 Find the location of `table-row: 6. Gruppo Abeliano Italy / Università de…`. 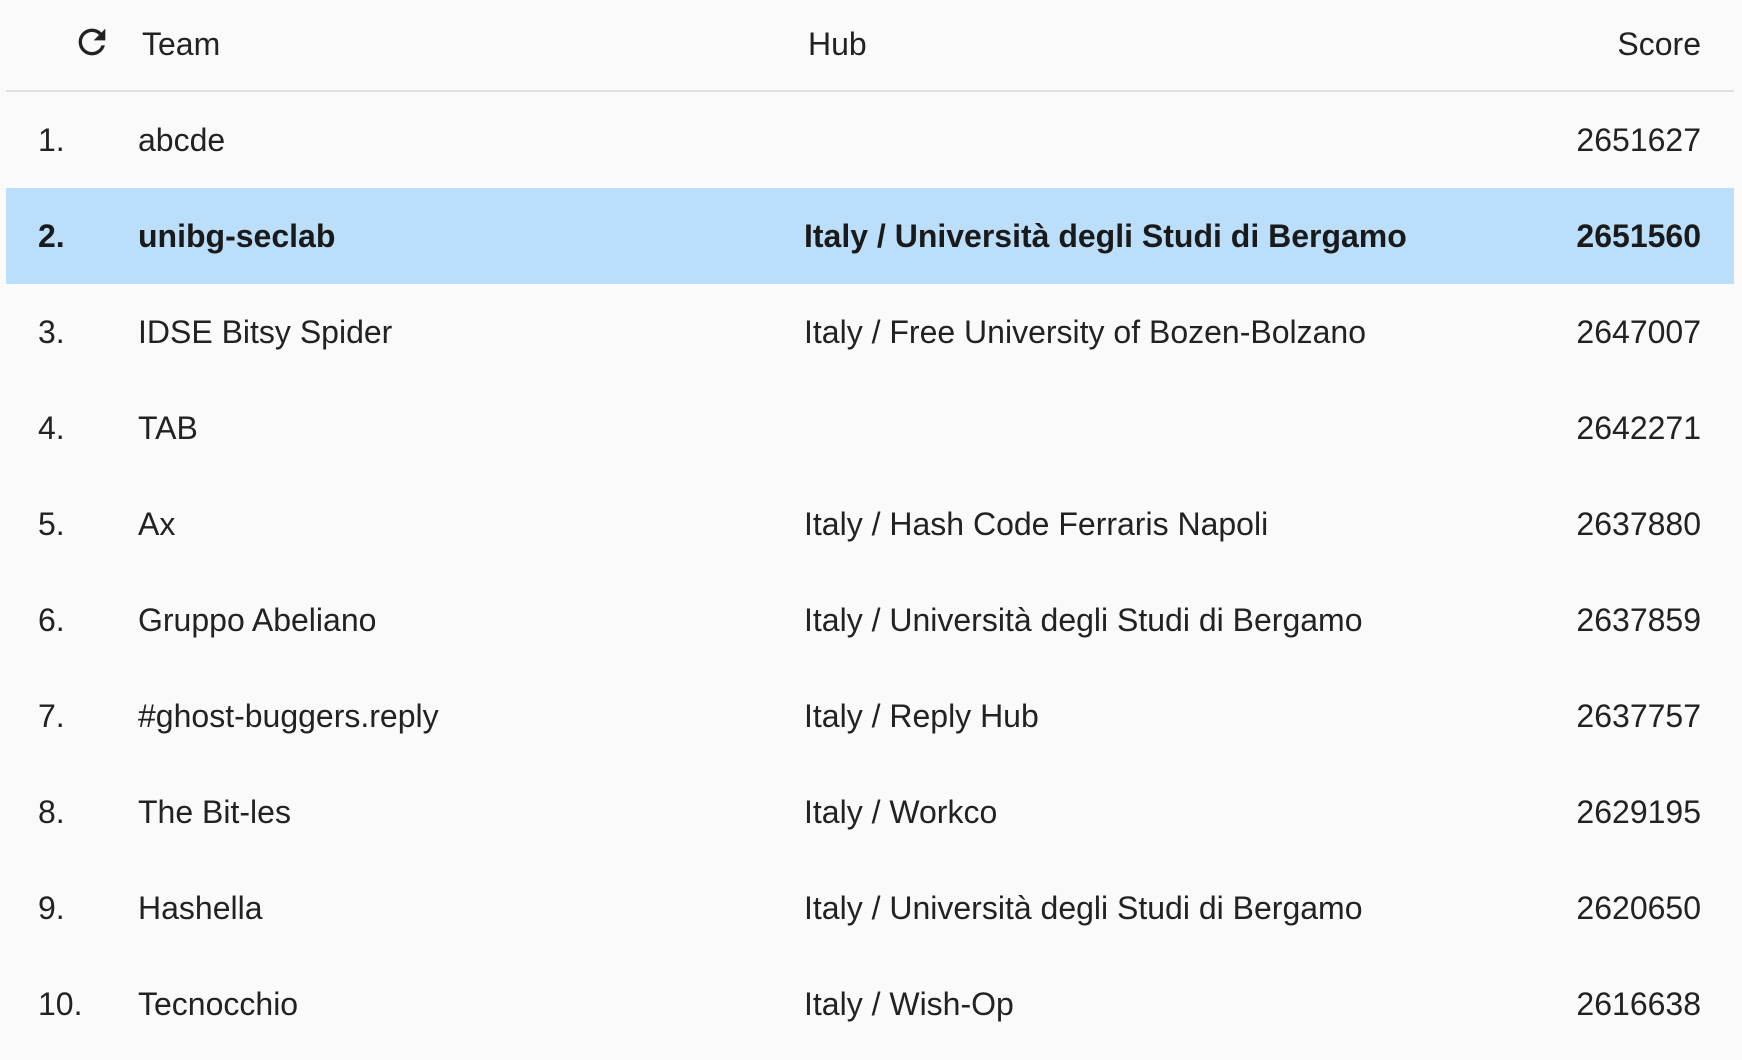

table-row: 6. Gruppo Abeliano Italy / Università de… is located at coordinates (870, 620).